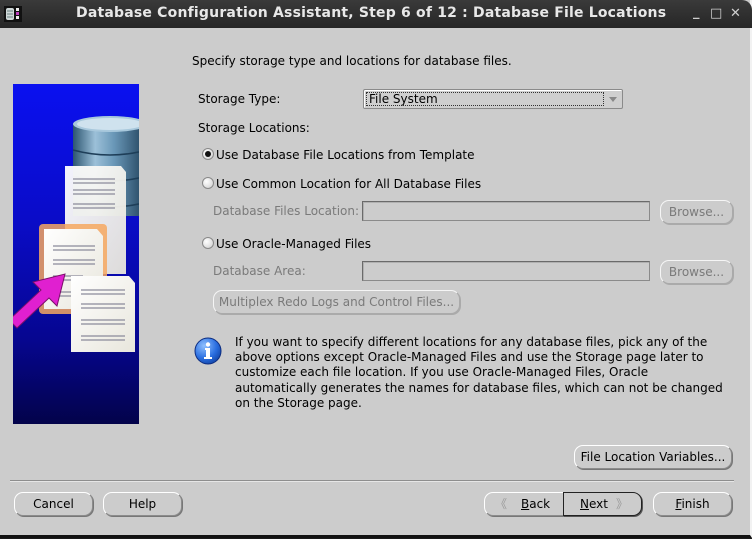 The image size is (752, 539). I want to click on finish-button: Finish, so click(692, 504).